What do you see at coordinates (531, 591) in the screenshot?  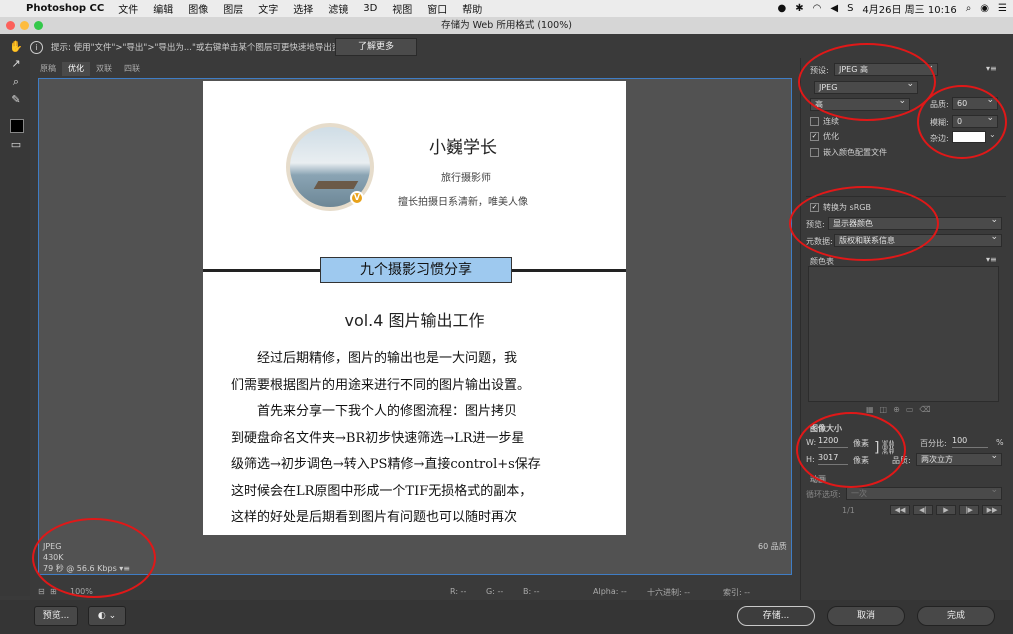 I see `readout-b: B: --` at bounding box center [531, 591].